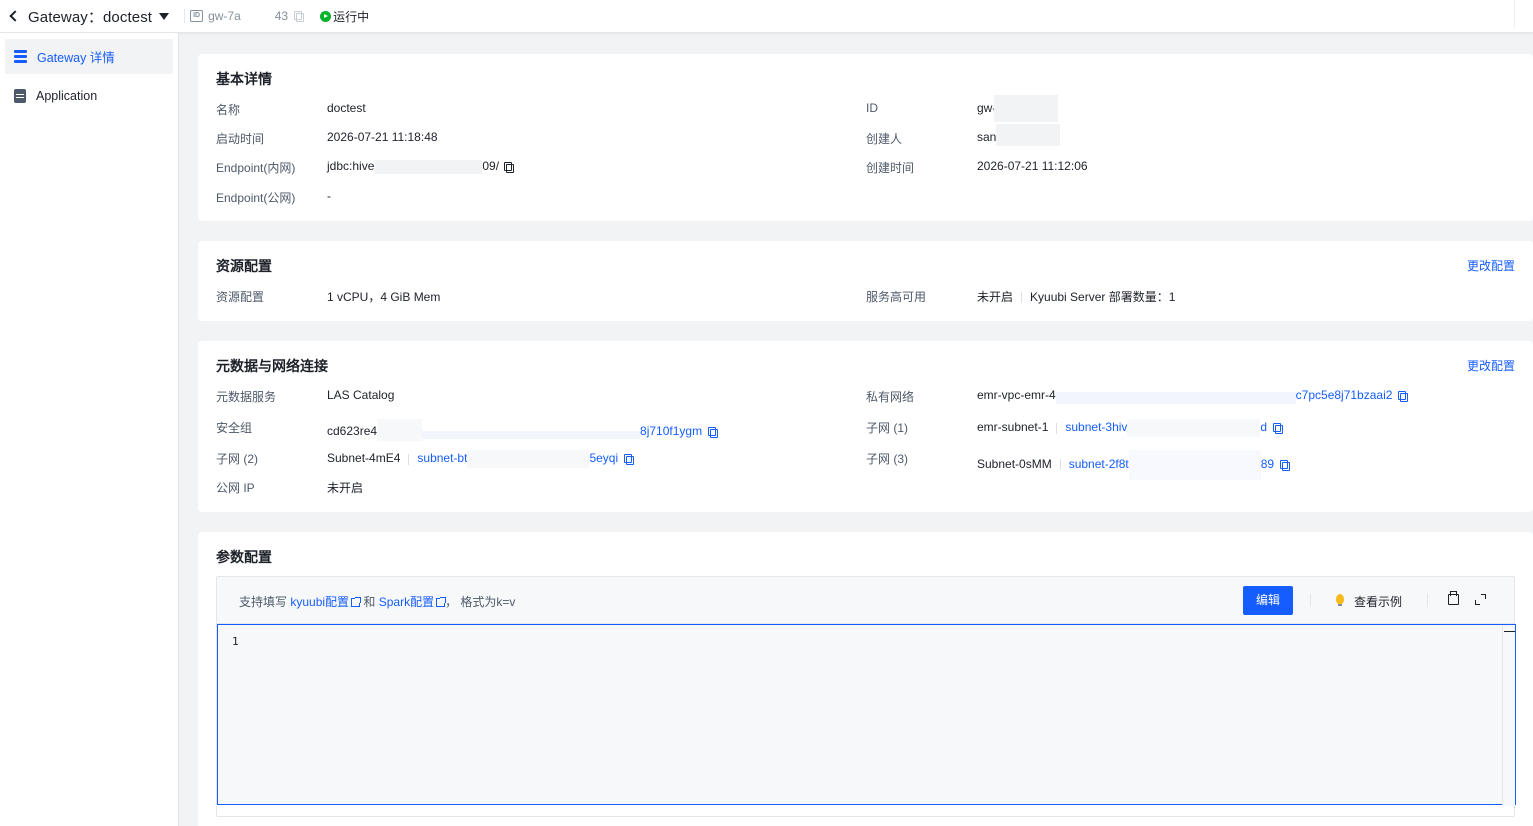 The width and height of the screenshot is (1533, 826). I want to click on subnet-1-id-link: subnet-3hiv d, so click(1166, 428).